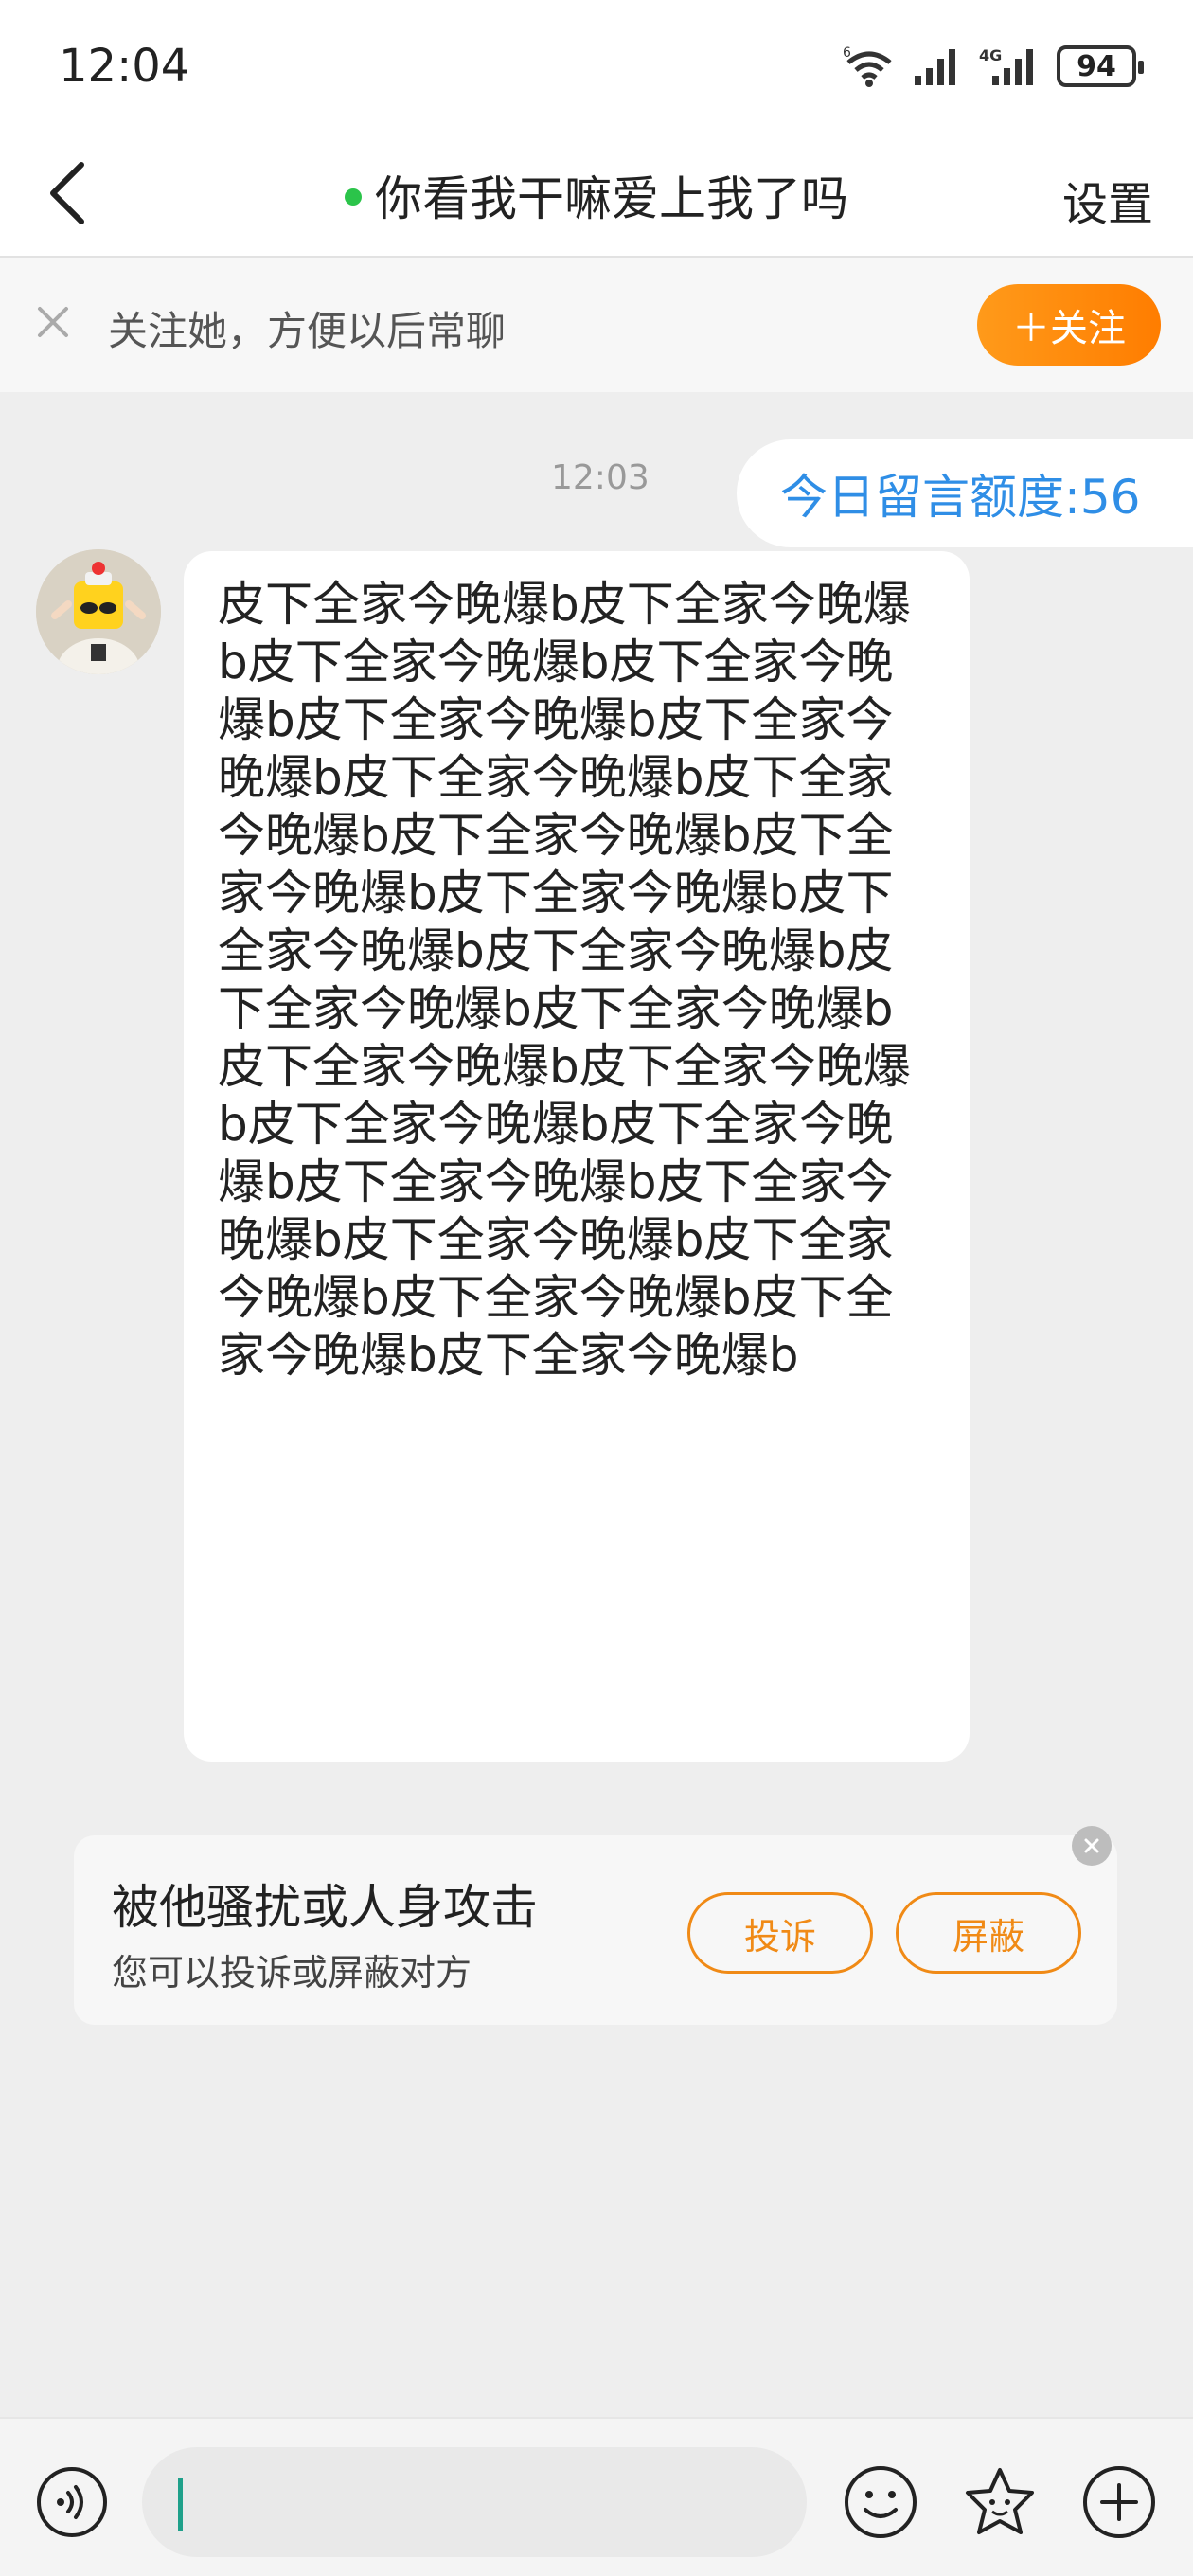 The height and width of the screenshot is (2576, 1193). What do you see at coordinates (600, 477) in the screenshot?
I see `message-timestamp: 12:03` at bounding box center [600, 477].